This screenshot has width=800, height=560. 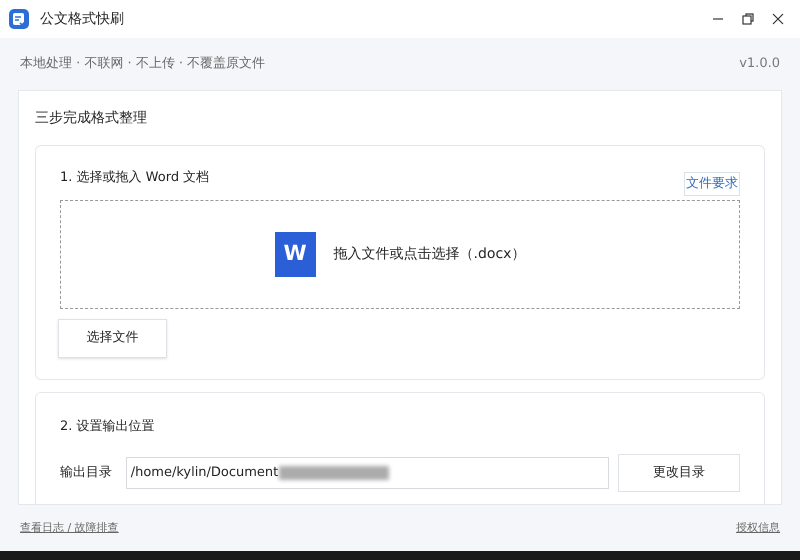 What do you see at coordinates (143, 64) in the screenshot?
I see `tagline: 本地处理 · 不联网 · 不上传 · 不覆盖原文件` at bounding box center [143, 64].